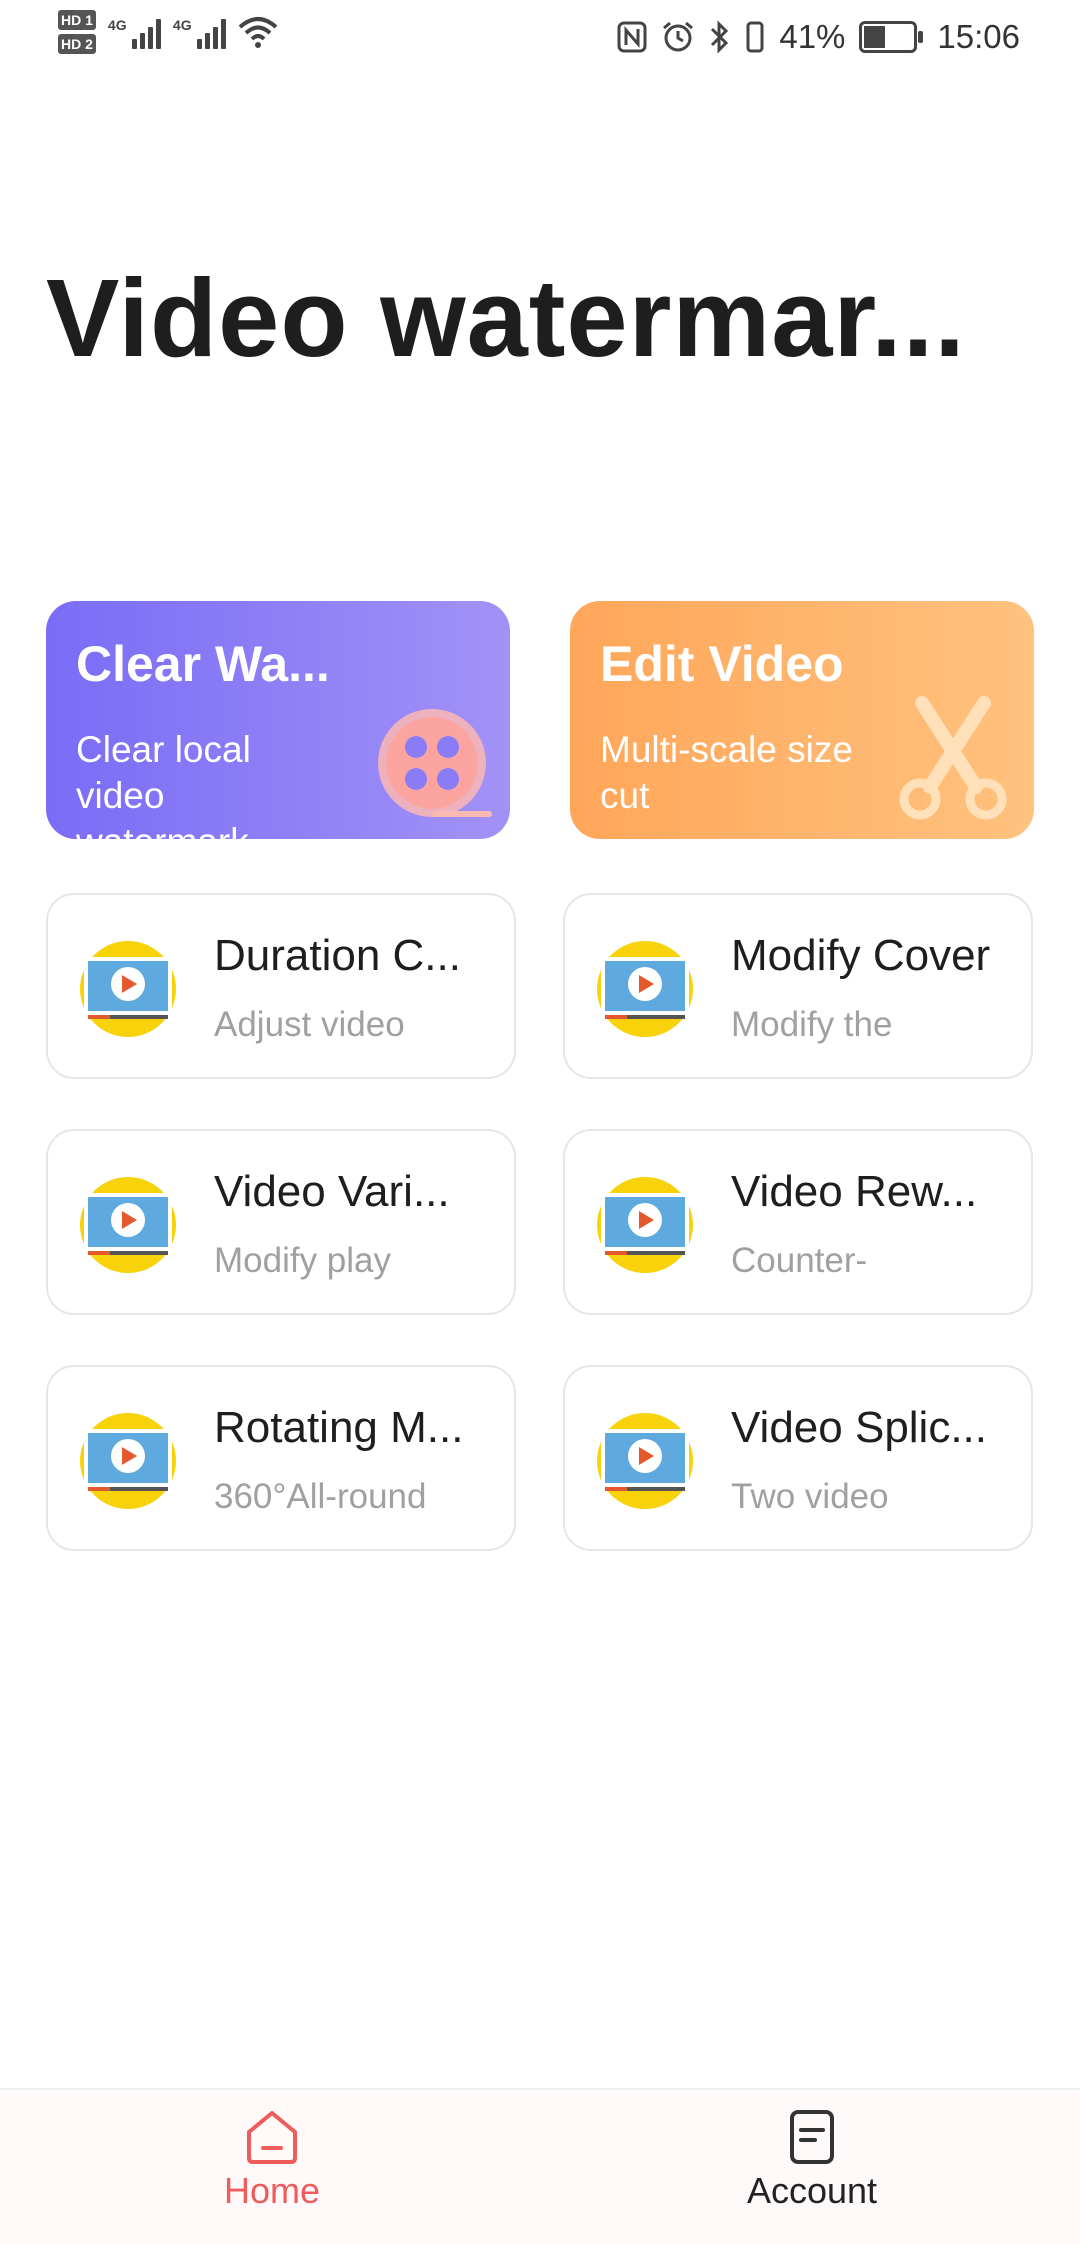  Describe the element at coordinates (812, 1024) in the screenshot. I see `tool-desc: Modify the` at that location.